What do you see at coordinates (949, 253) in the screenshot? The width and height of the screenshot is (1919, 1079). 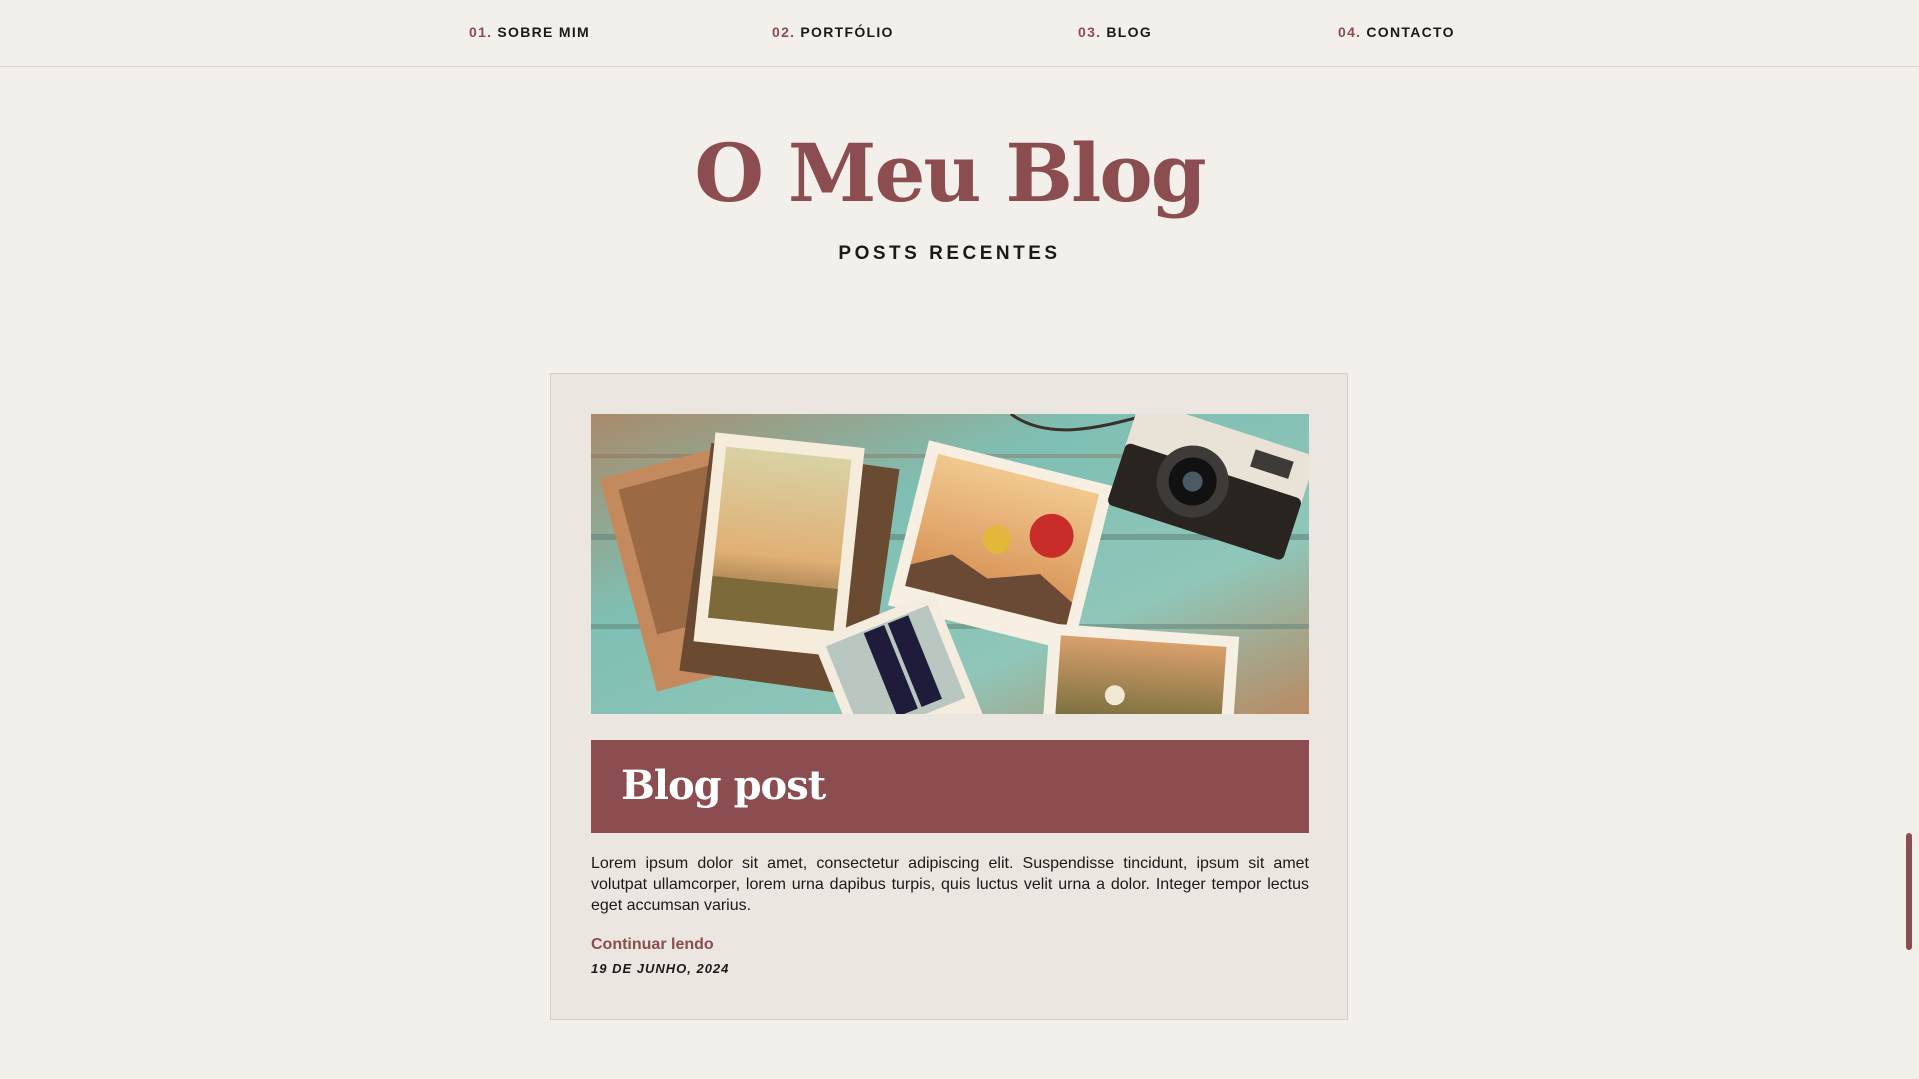 I see `page-subtitle: POSTS RECENTES` at bounding box center [949, 253].